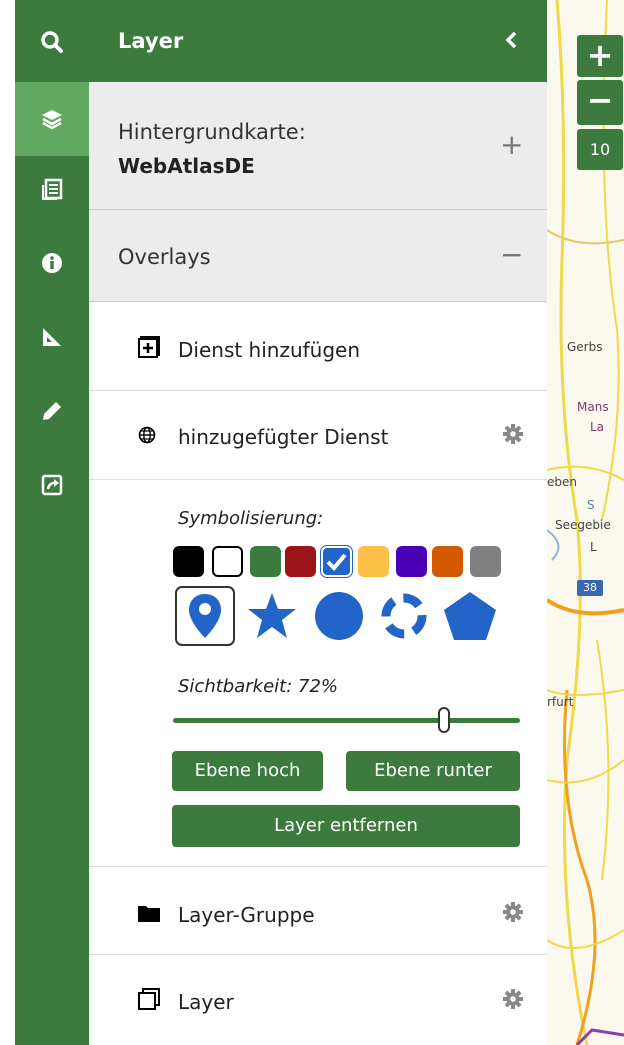 This screenshot has width=624, height=1045. Describe the element at coordinates (300, 561) in the screenshot. I see `color-swatch-red` at that location.